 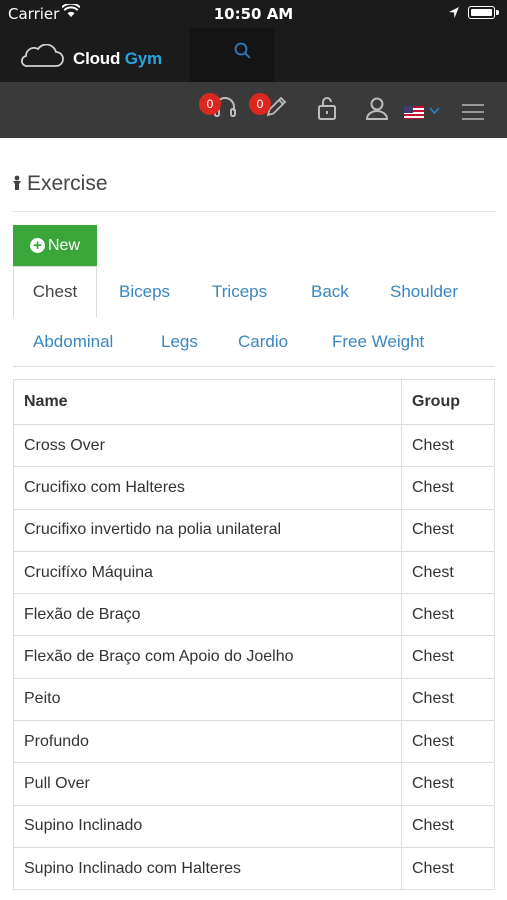 What do you see at coordinates (242, 50) in the screenshot?
I see `search-icon` at bounding box center [242, 50].